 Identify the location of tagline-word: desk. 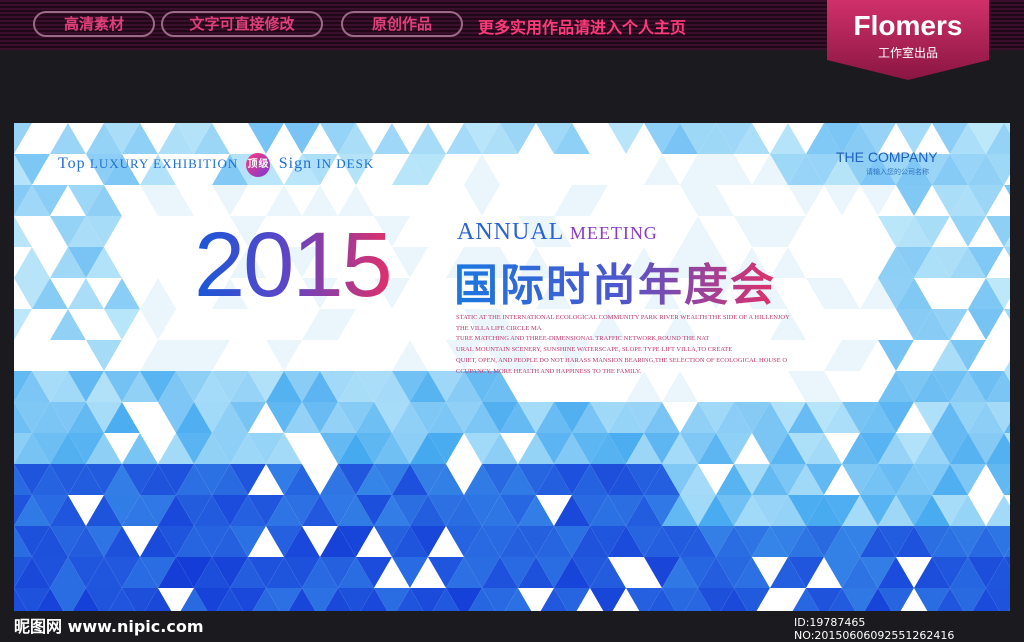
(355, 163).